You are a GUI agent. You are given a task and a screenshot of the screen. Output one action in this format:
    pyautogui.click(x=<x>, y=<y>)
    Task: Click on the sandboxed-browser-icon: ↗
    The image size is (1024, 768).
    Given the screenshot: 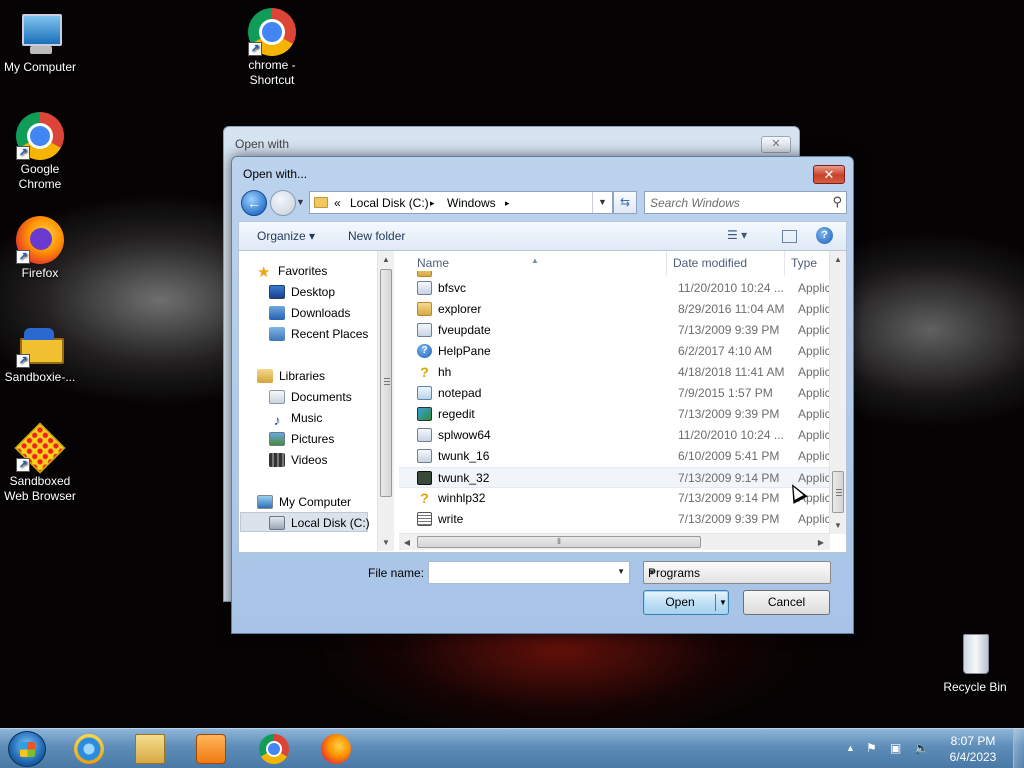 What is the action you would take?
    pyautogui.click(x=40, y=448)
    